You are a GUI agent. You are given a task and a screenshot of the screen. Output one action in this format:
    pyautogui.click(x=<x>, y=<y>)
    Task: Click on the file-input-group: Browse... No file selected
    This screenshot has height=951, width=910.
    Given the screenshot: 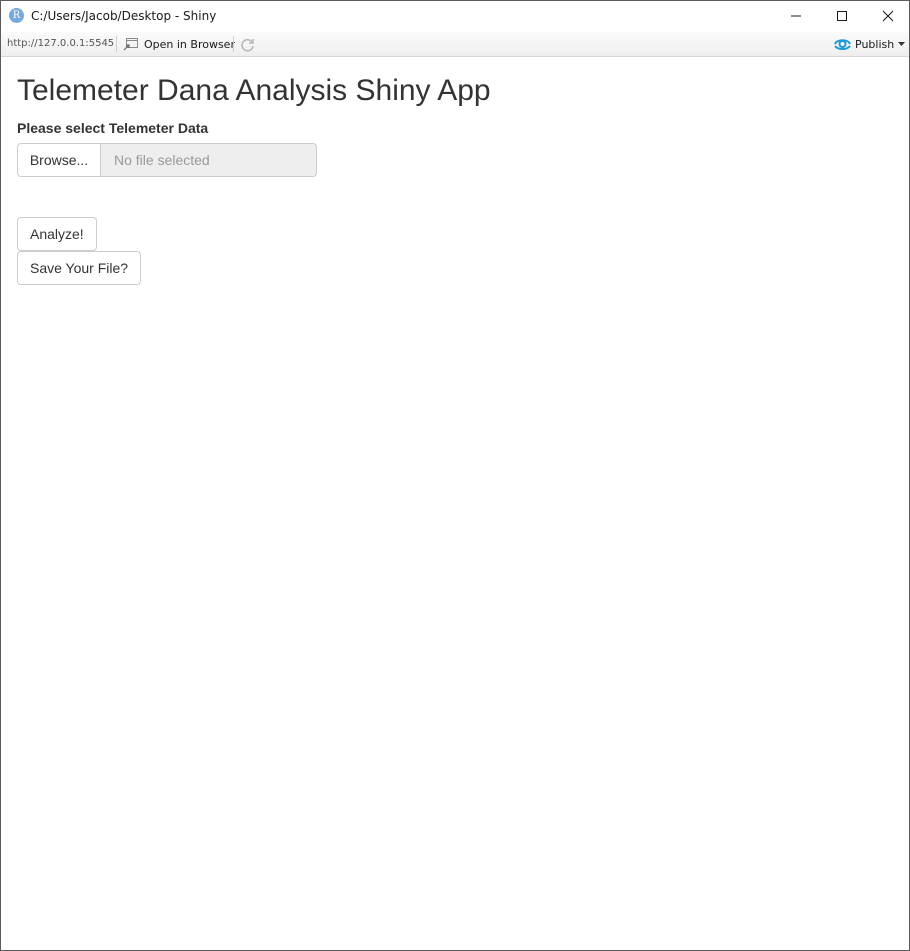 What is the action you would take?
    pyautogui.click(x=167, y=160)
    